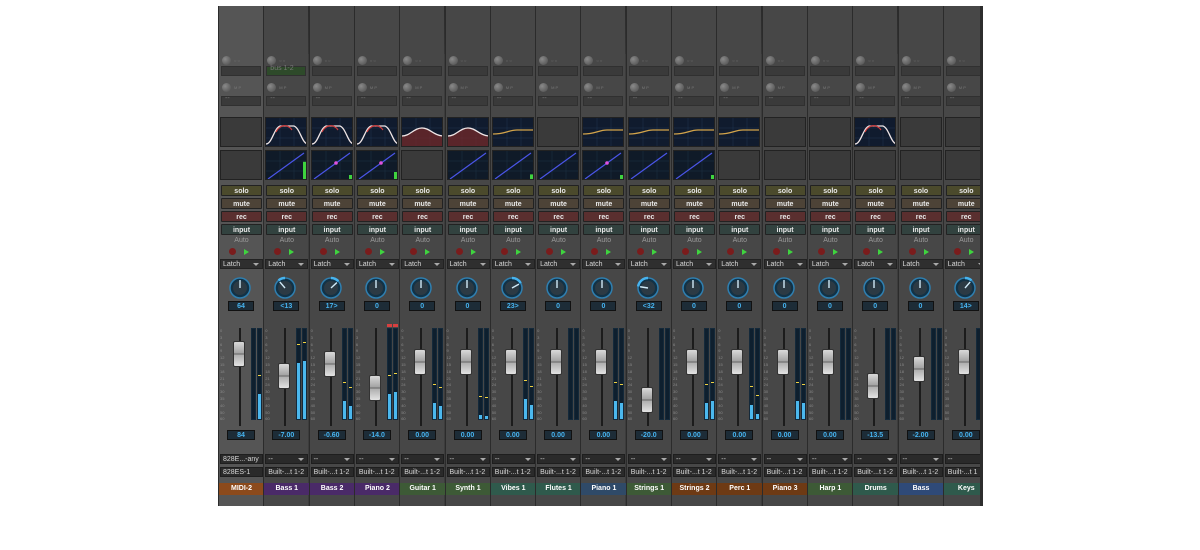 This screenshot has width=1200, height=550. I want to click on channel-name: MIDI-2, so click(241, 489).